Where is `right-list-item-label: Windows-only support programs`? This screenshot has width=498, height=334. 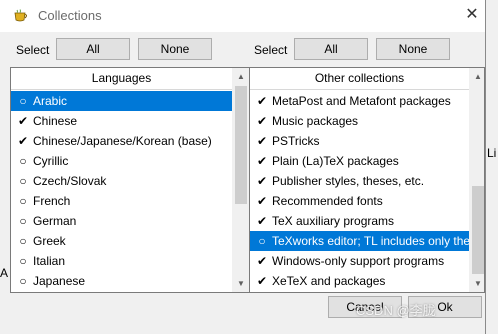
right-list-item-label: Windows-only support programs is located at coordinates (358, 261).